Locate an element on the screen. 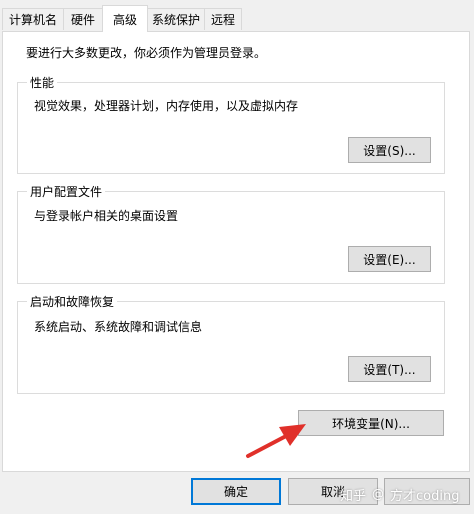 Image resolution: width=474 pixels, height=514 pixels. watermark: 知乎 @ 方才coding is located at coordinates (405, 494).